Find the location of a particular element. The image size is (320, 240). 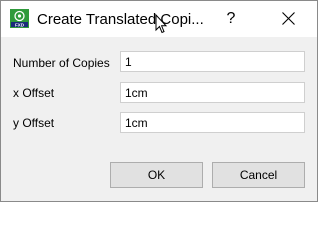

close-icon is located at coordinates (288, 18).